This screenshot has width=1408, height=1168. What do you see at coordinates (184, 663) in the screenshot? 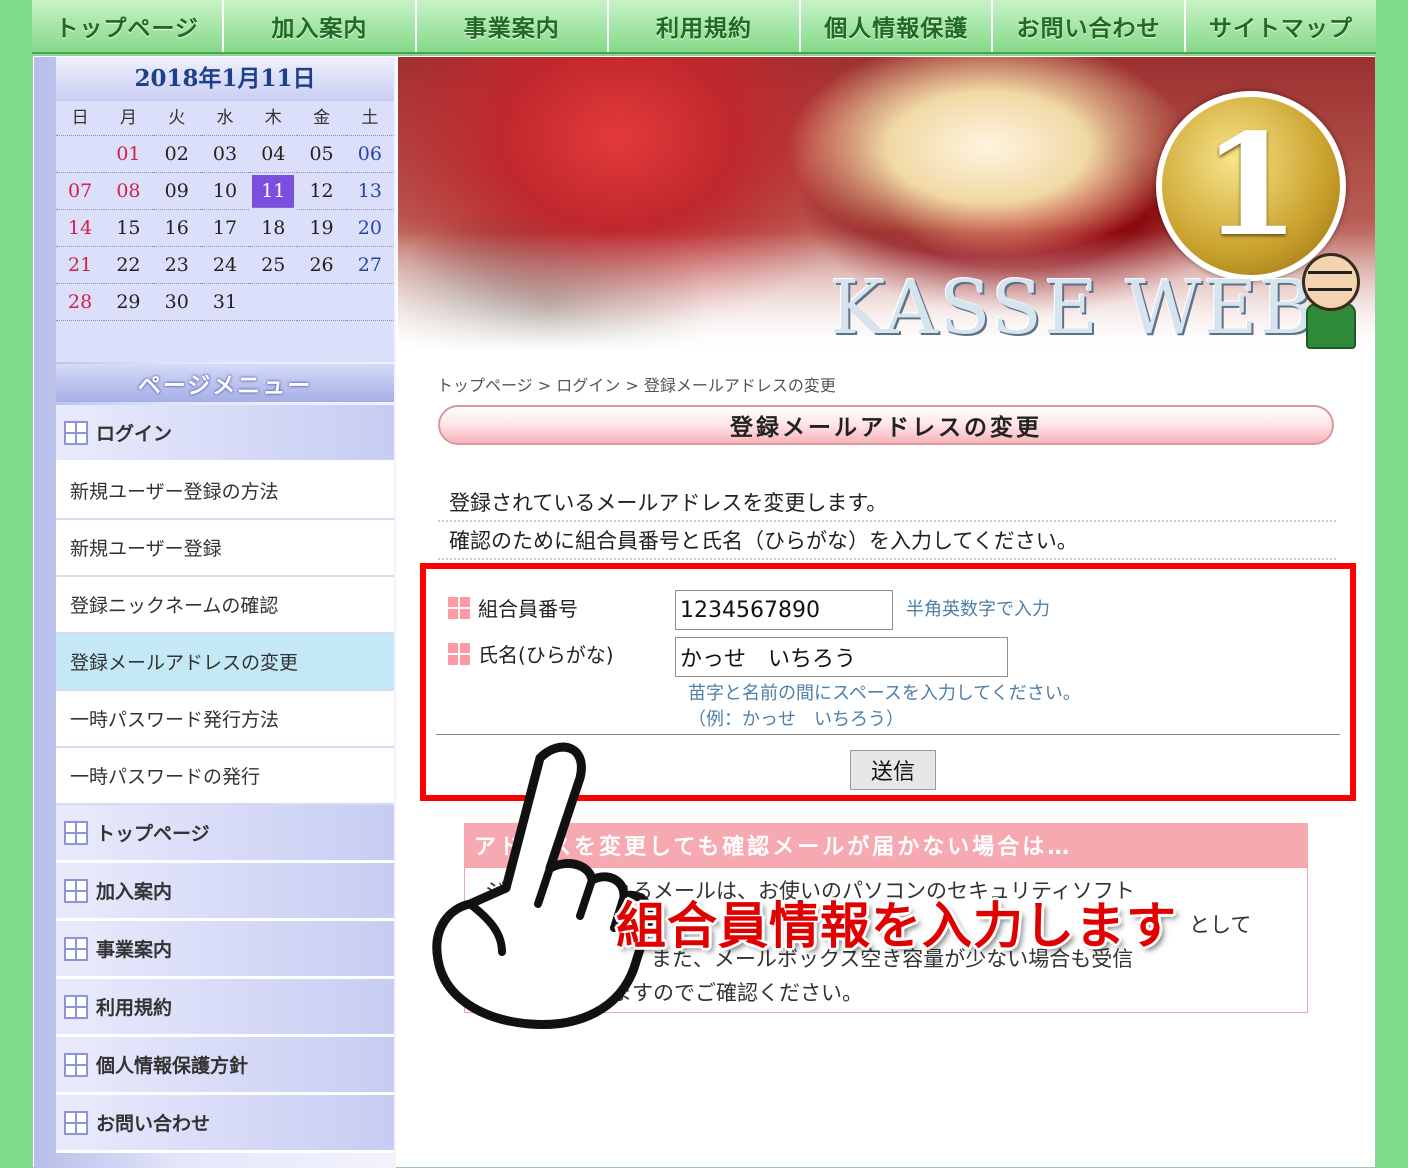
I see `sidebar-item-label: 登録メールアドレスの変更` at bounding box center [184, 663].